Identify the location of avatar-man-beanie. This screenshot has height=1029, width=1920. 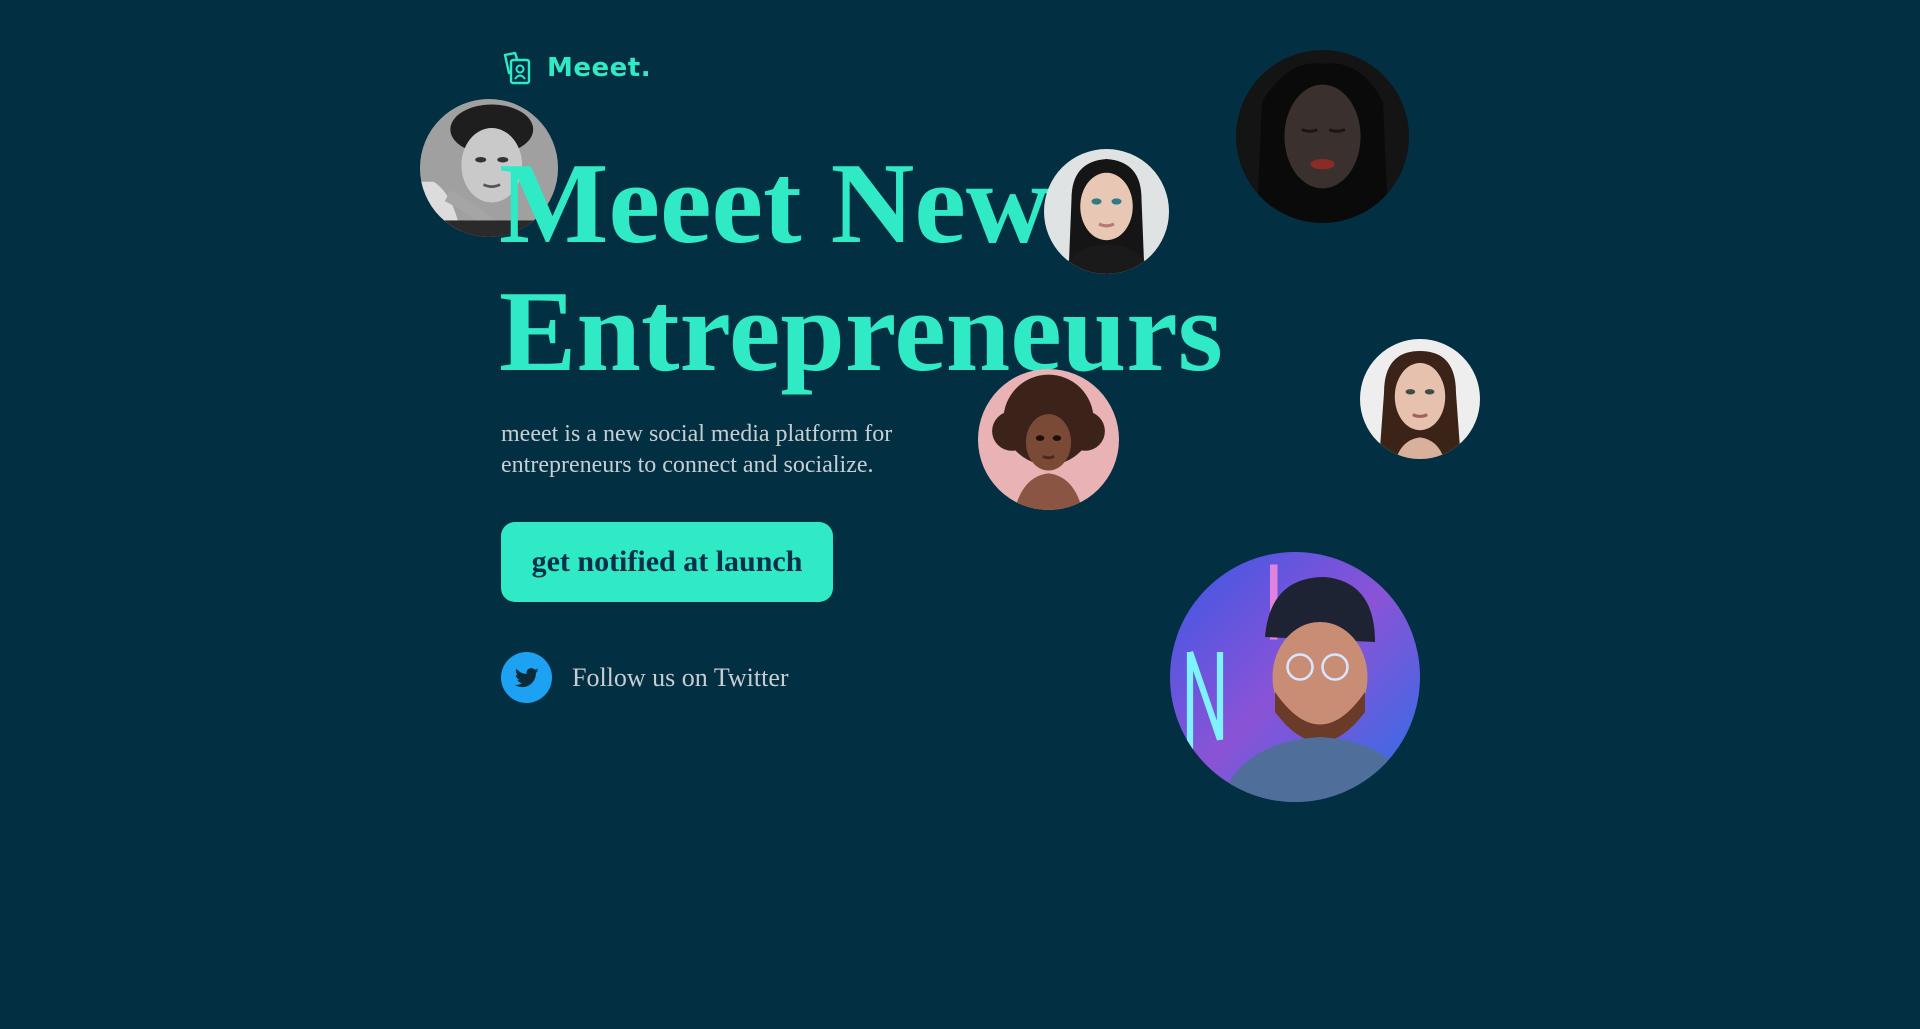
(1295, 677).